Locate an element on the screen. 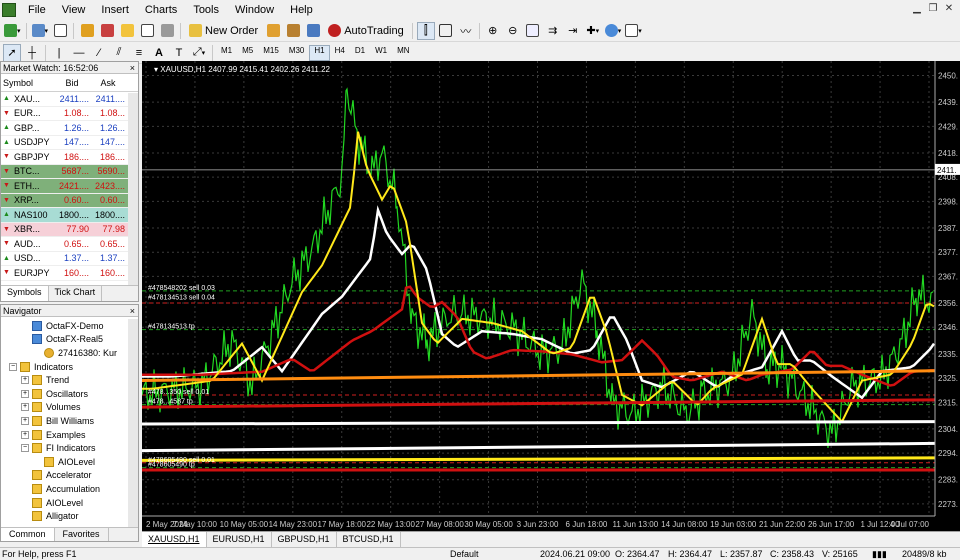 The height and width of the screenshot is (560, 960). tf-d1: D1 is located at coordinates (360, 53).